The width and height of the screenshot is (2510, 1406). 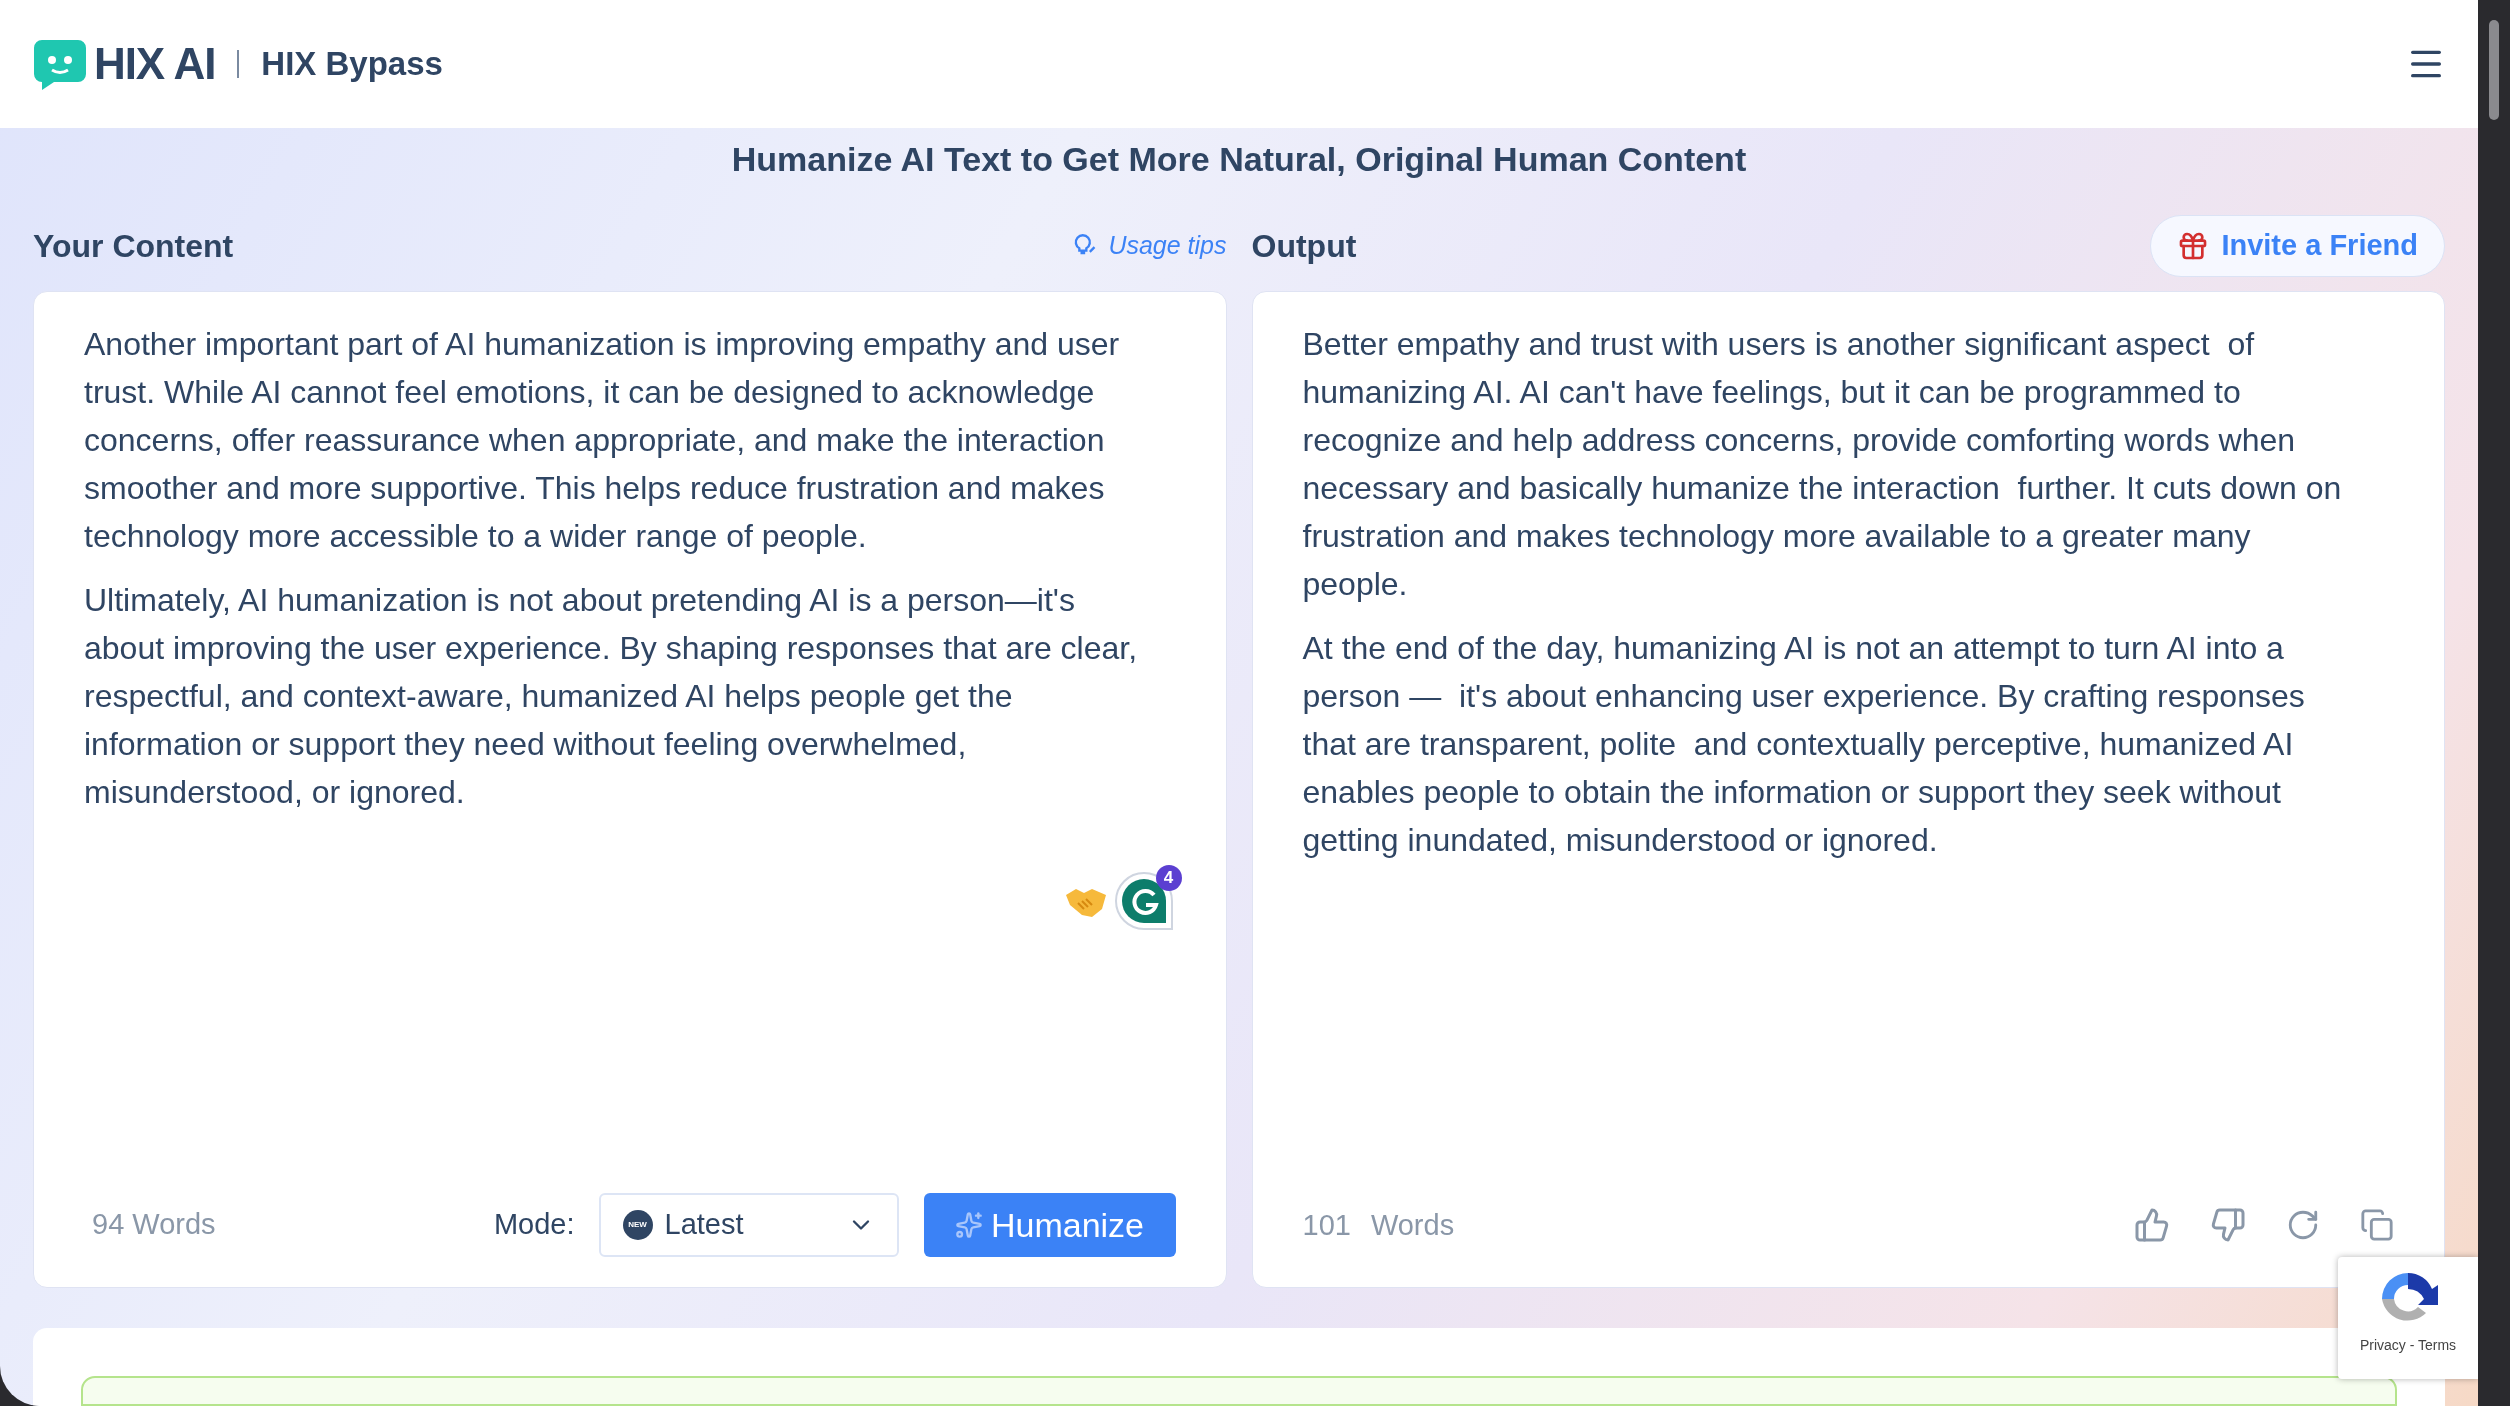 What do you see at coordinates (2408, 1345) in the screenshot?
I see `privacy-terms-links: Privacy - Terms` at bounding box center [2408, 1345].